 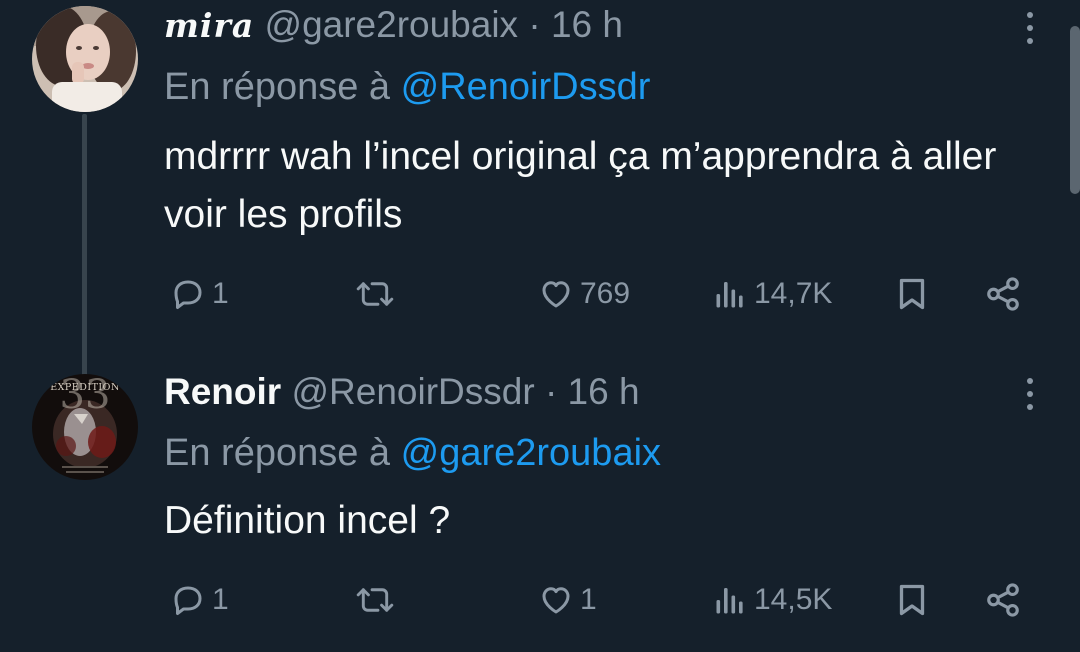 What do you see at coordinates (307, 520) in the screenshot?
I see `tweet-text: Définition incel ?` at bounding box center [307, 520].